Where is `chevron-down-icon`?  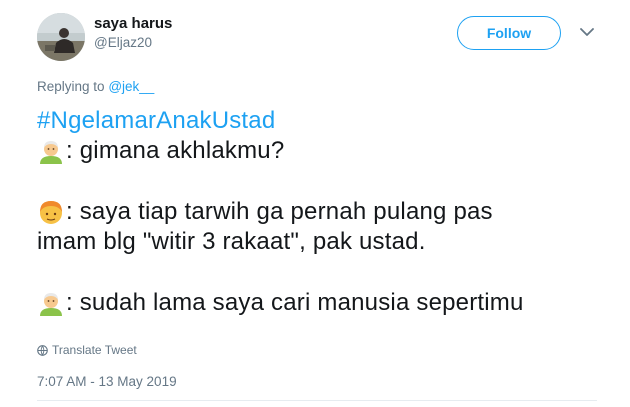
chevron-down-icon is located at coordinates (587, 31).